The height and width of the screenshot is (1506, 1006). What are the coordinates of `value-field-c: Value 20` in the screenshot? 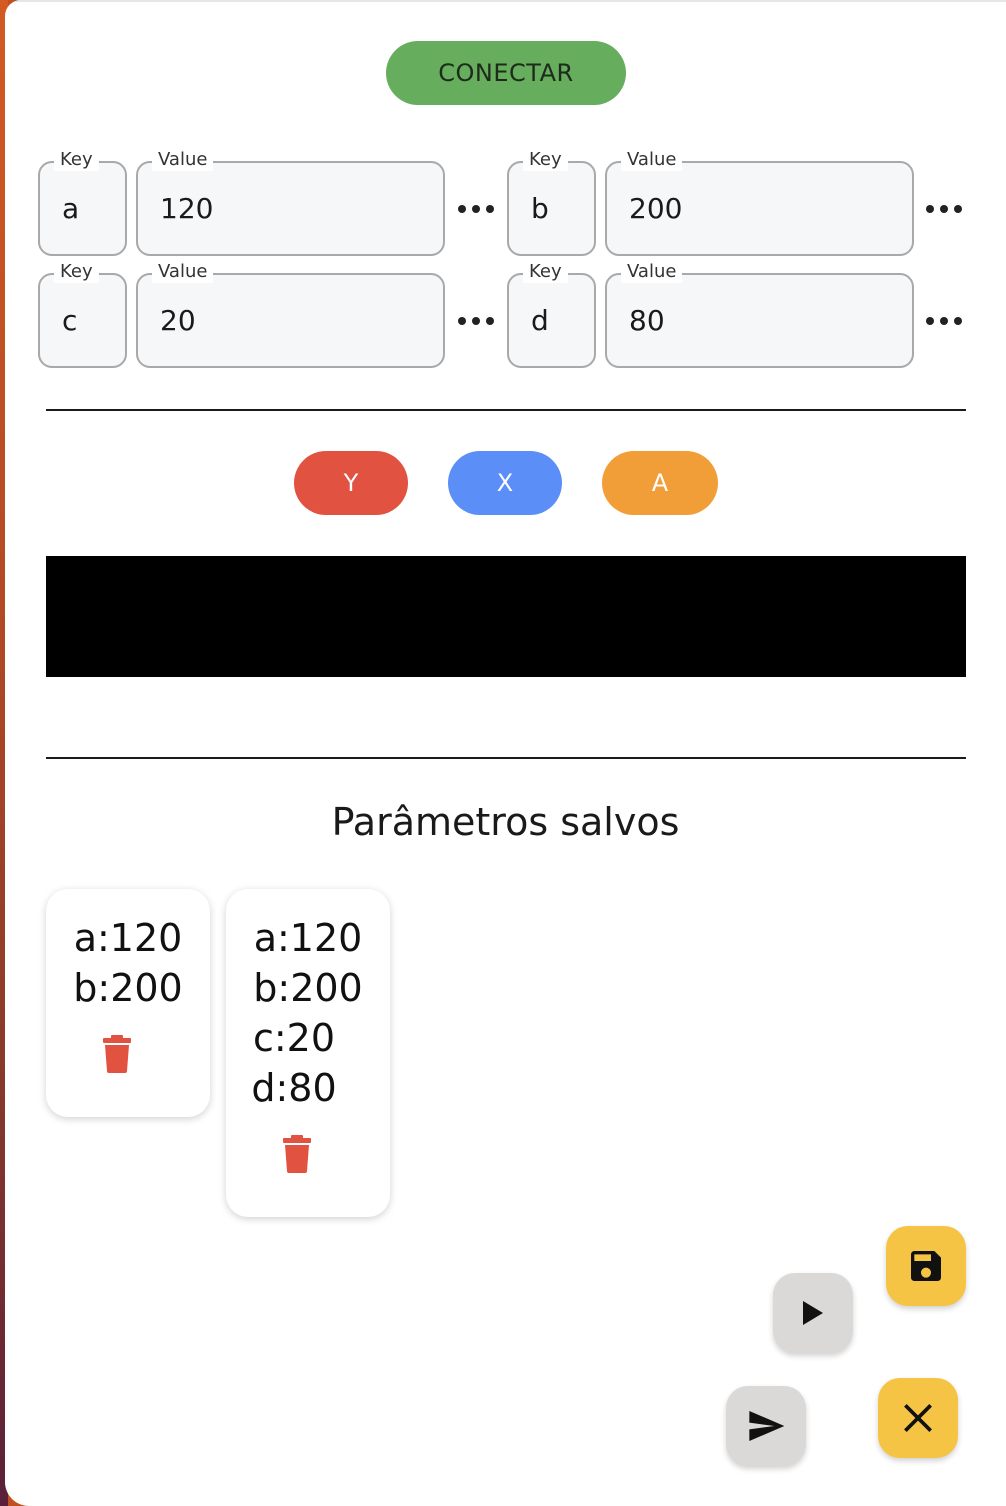 It's located at (290, 314).